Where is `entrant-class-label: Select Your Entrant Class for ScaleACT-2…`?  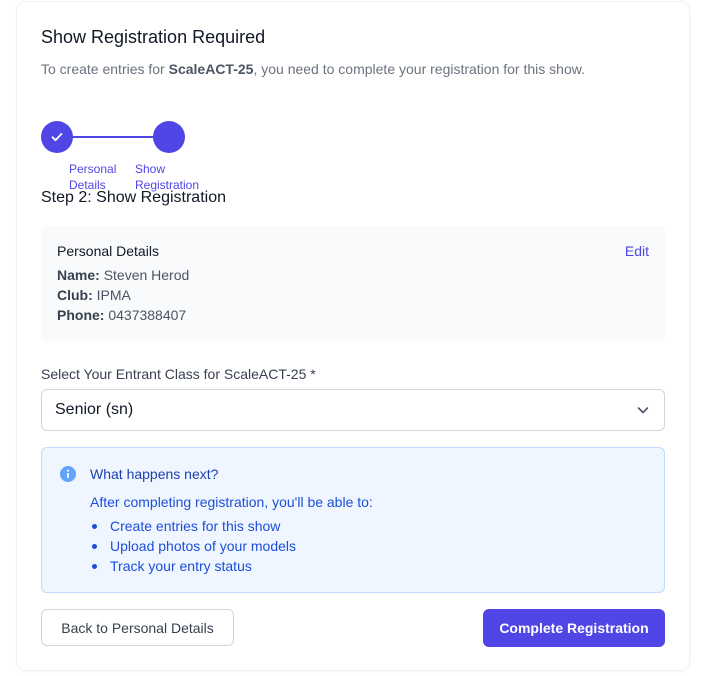 entrant-class-label: Select Your Entrant Class for ScaleACT-2… is located at coordinates (178, 374).